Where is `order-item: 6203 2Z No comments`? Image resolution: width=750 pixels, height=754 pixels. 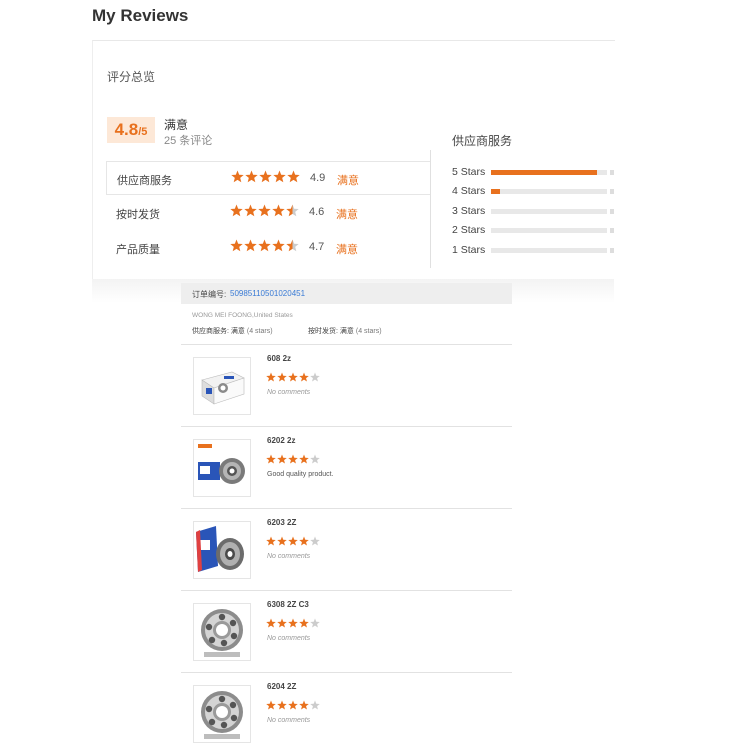
order-item: 6203 2Z No comments is located at coordinates (346, 549).